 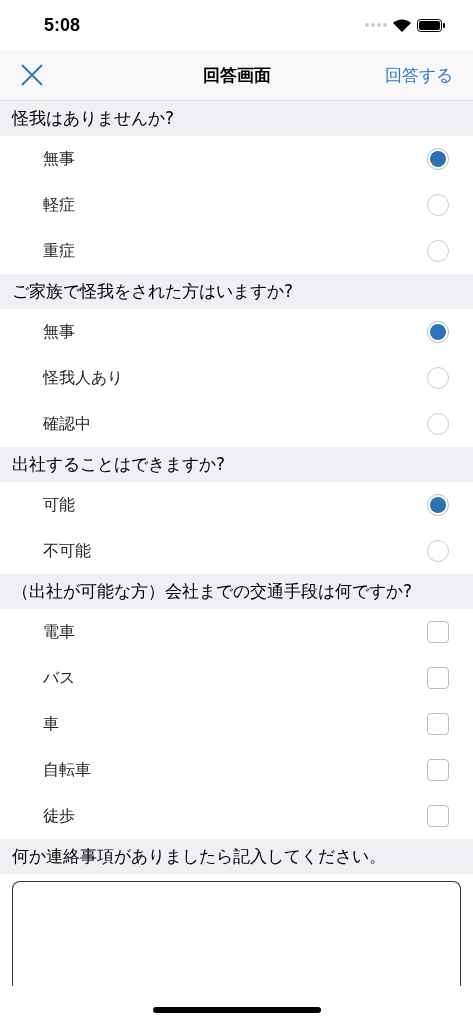 What do you see at coordinates (431, 25) in the screenshot?
I see `battery-icon` at bounding box center [431, 25].